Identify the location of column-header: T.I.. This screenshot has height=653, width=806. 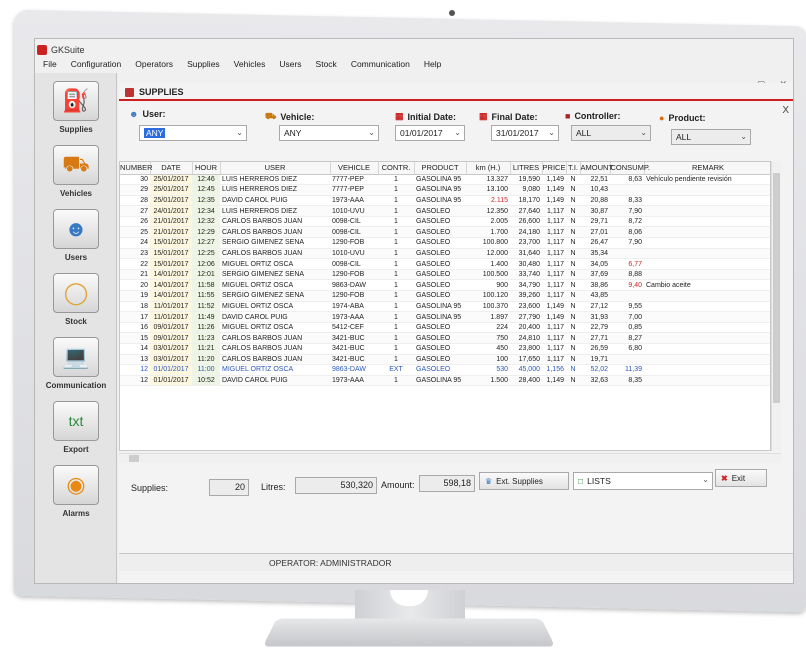
(573, 168).